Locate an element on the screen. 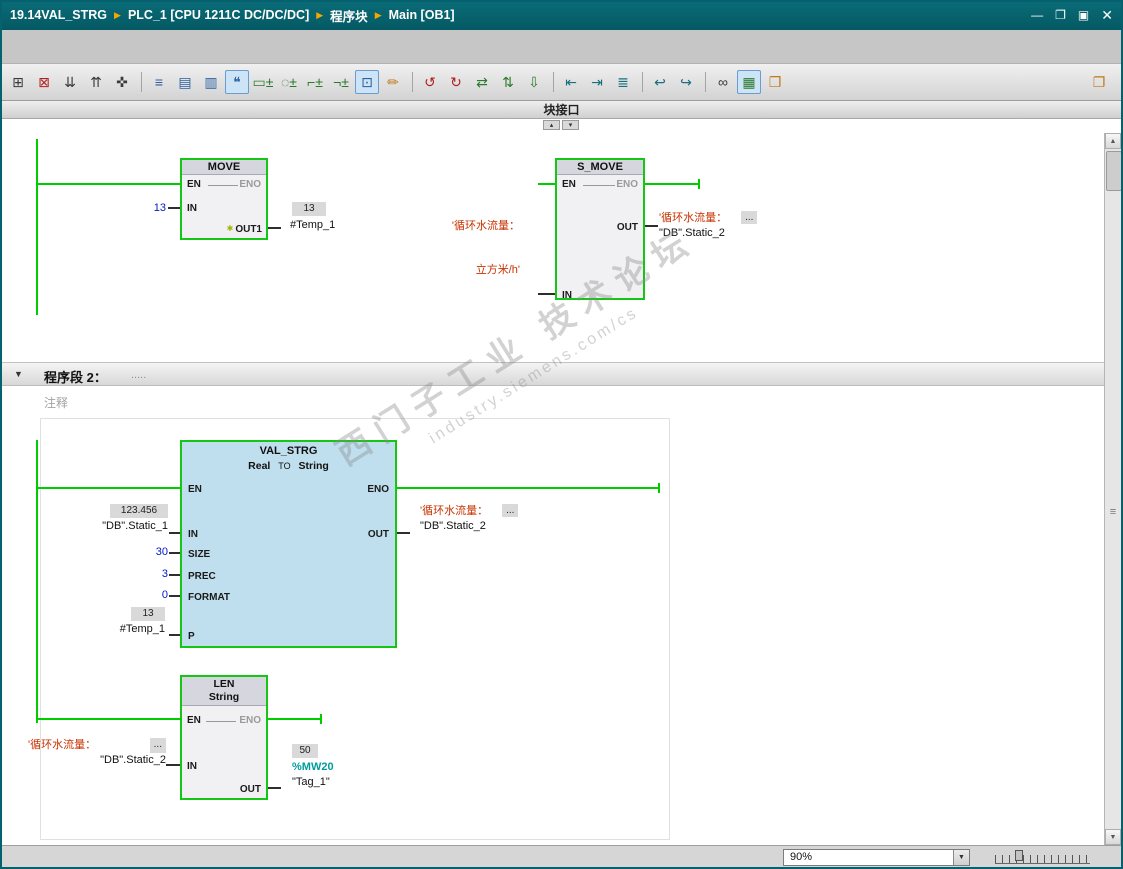 This screenshot has width=1123, height=869. move-in-constant: 13 is located at coordinates (148, 208).